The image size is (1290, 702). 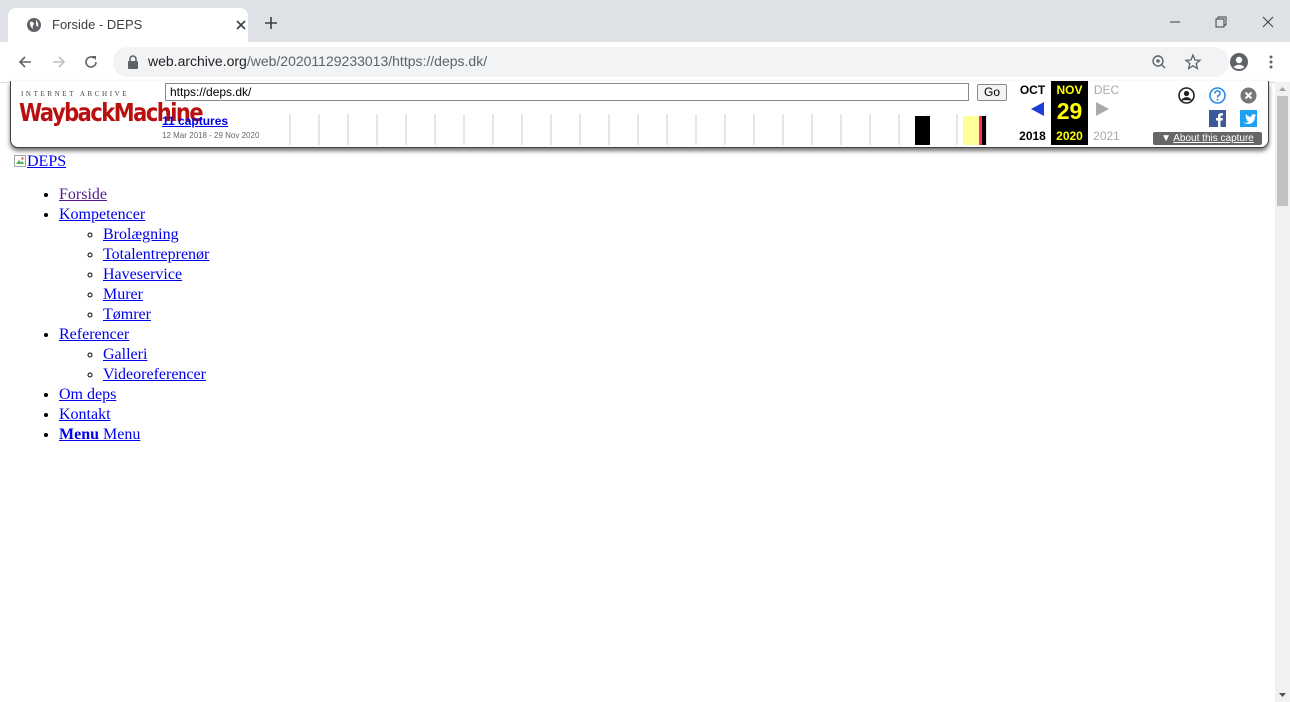 What do you see at coordinates (94, 334) in the screenshot?
I see `nav-link-referencer: Referencer` at bounding box center [94, 334].